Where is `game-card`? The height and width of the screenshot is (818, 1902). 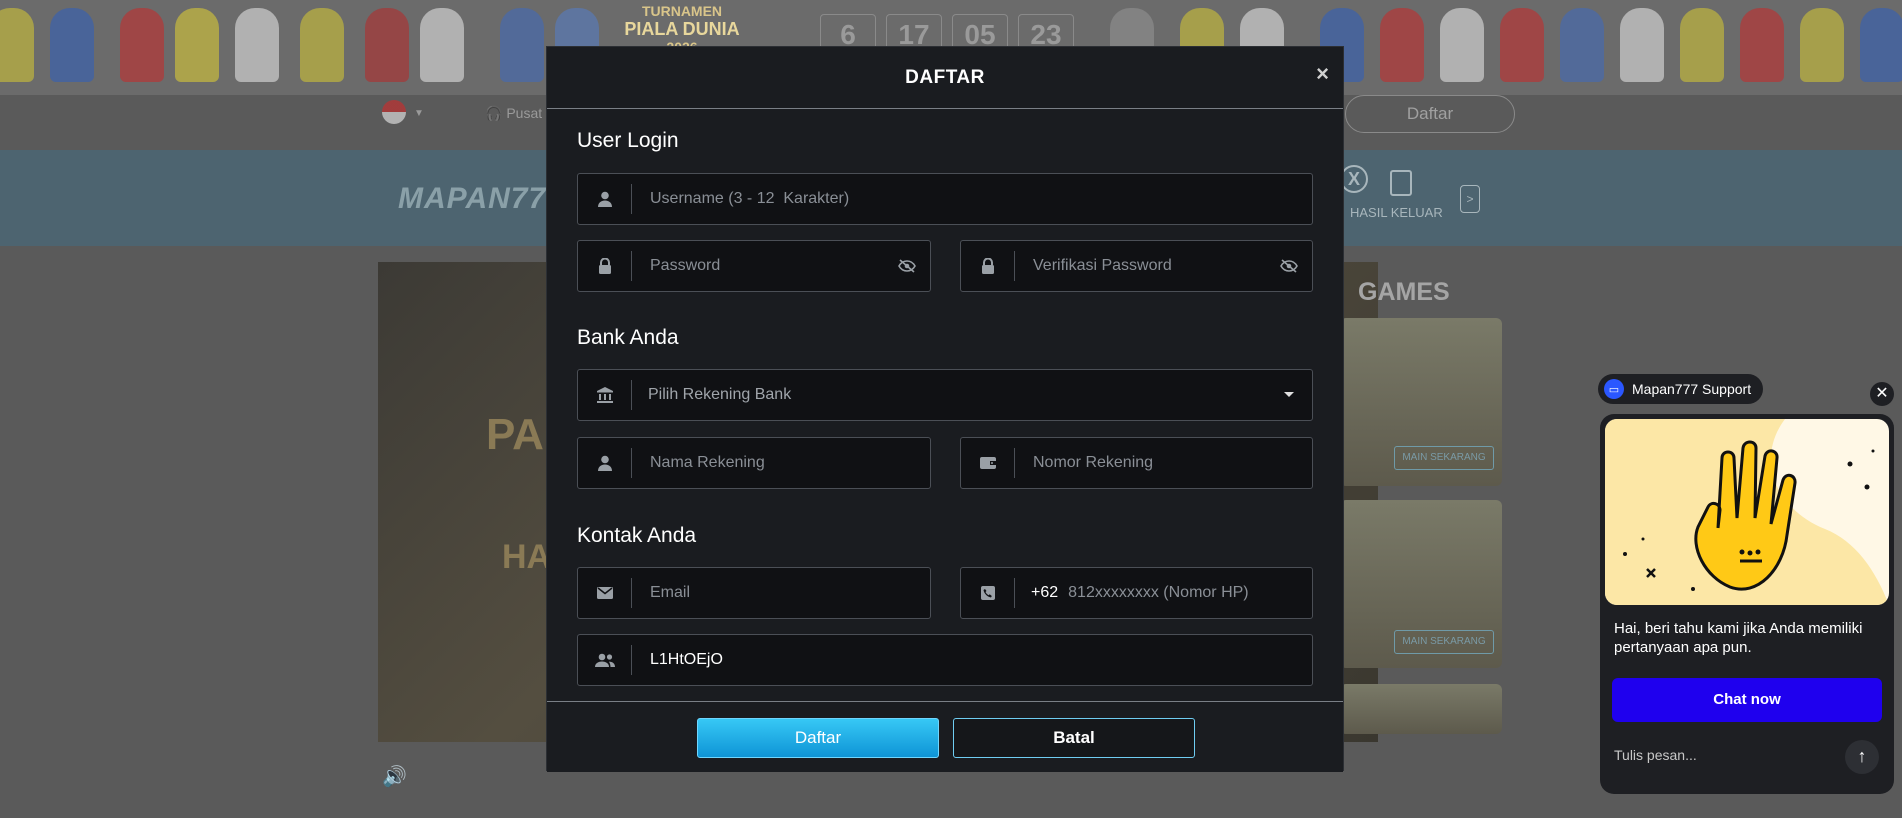 game-card is located at coordinates (1421, 709).